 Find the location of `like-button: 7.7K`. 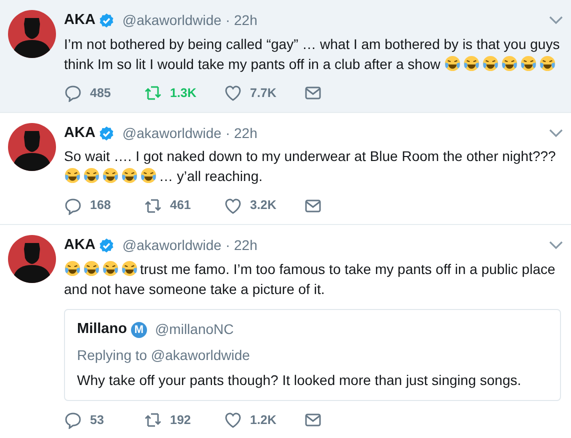

like-button: 7.7K is located at coordinates (264, 93).